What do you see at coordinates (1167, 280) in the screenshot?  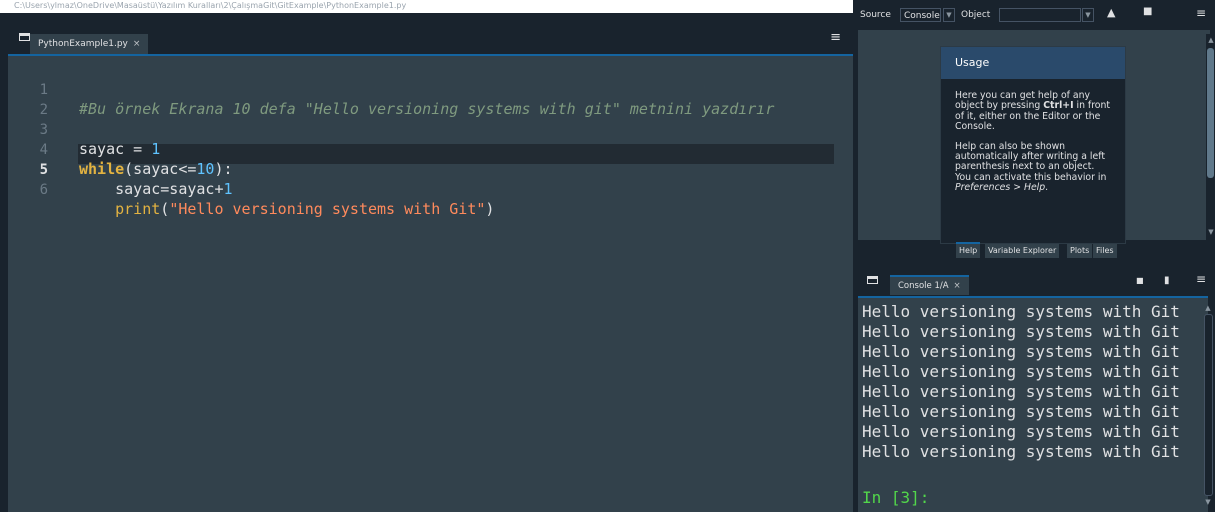 I see `trash-icon: ▮` at bounding box center [1167, 280].